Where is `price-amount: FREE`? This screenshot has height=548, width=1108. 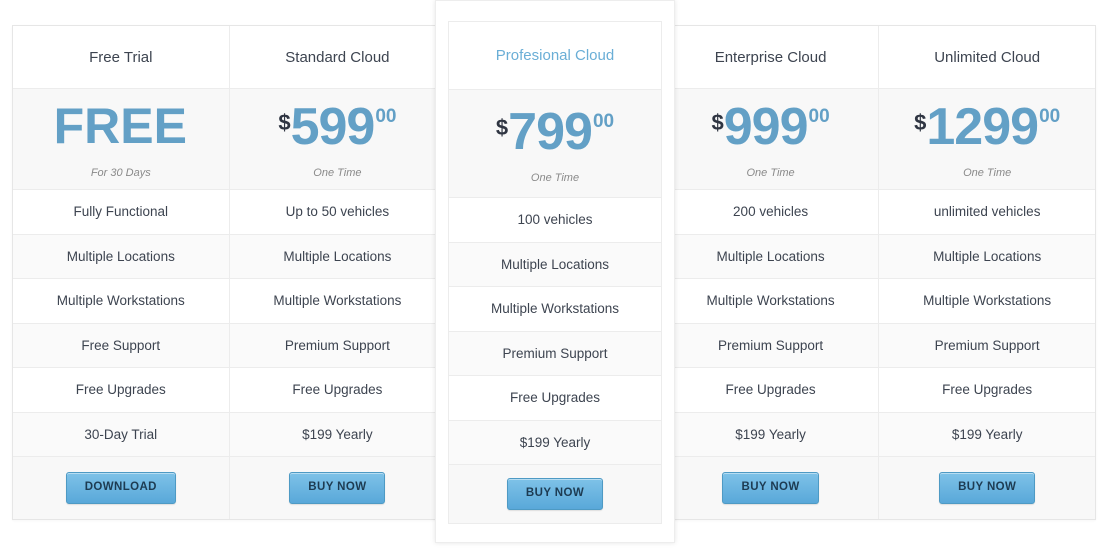 price-amount: FREE is located at coordinates (120, 126).